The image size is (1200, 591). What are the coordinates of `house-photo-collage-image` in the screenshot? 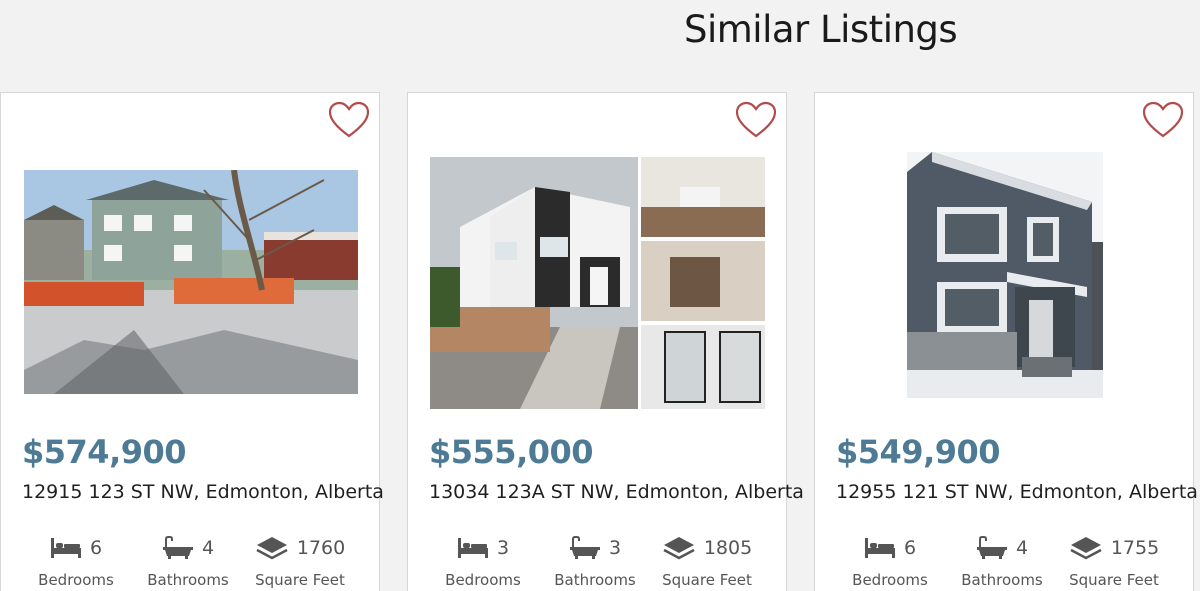 It's located at (597, 283).